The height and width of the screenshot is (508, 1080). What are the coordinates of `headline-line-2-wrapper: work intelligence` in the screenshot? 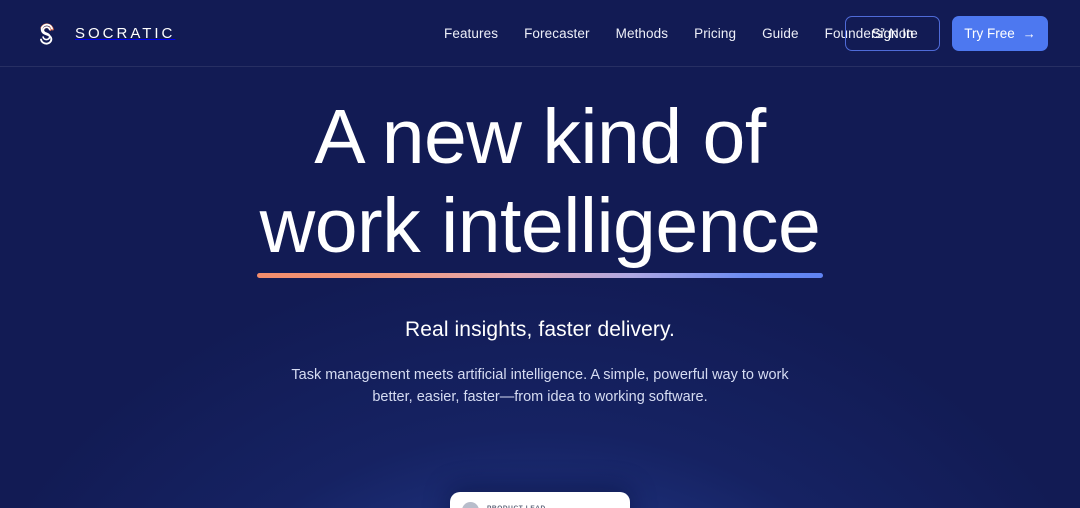 It's located at (540, 230).